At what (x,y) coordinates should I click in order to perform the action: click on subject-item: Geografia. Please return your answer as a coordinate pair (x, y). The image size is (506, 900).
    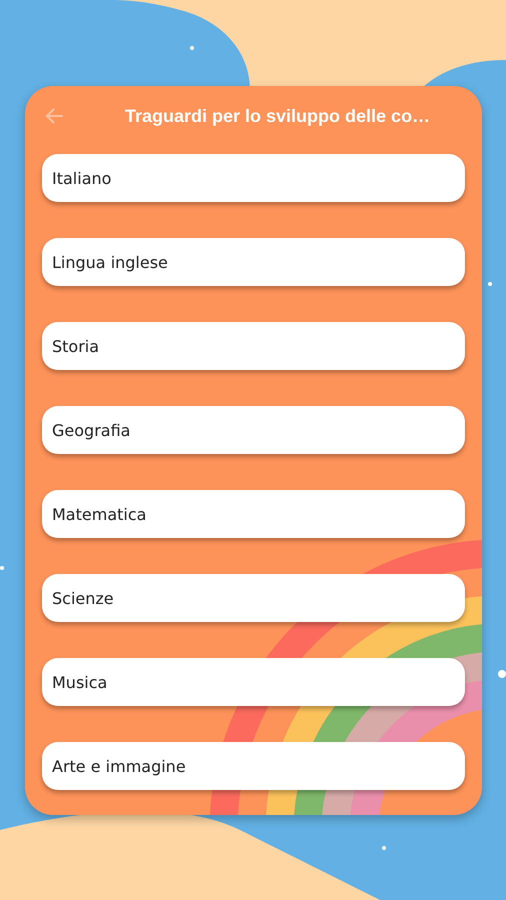
    Looking at the image, I should click on (253, 430).